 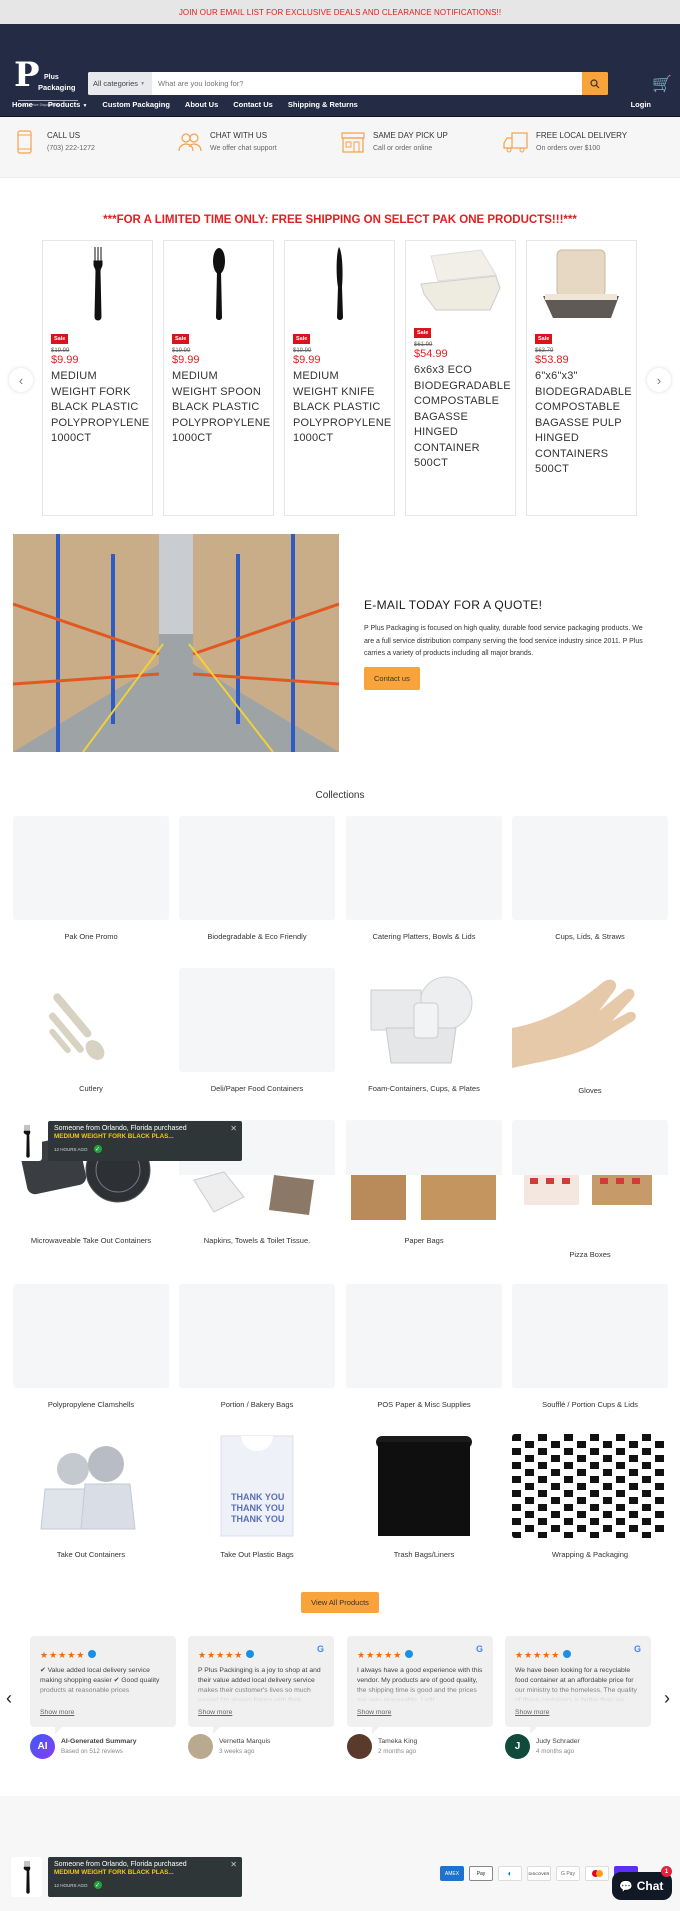 What do you see at coordinates (590, 1189) in the screenshot?
I see `collection-item: Pizza Boxes` at bounding box center [590, 1189].